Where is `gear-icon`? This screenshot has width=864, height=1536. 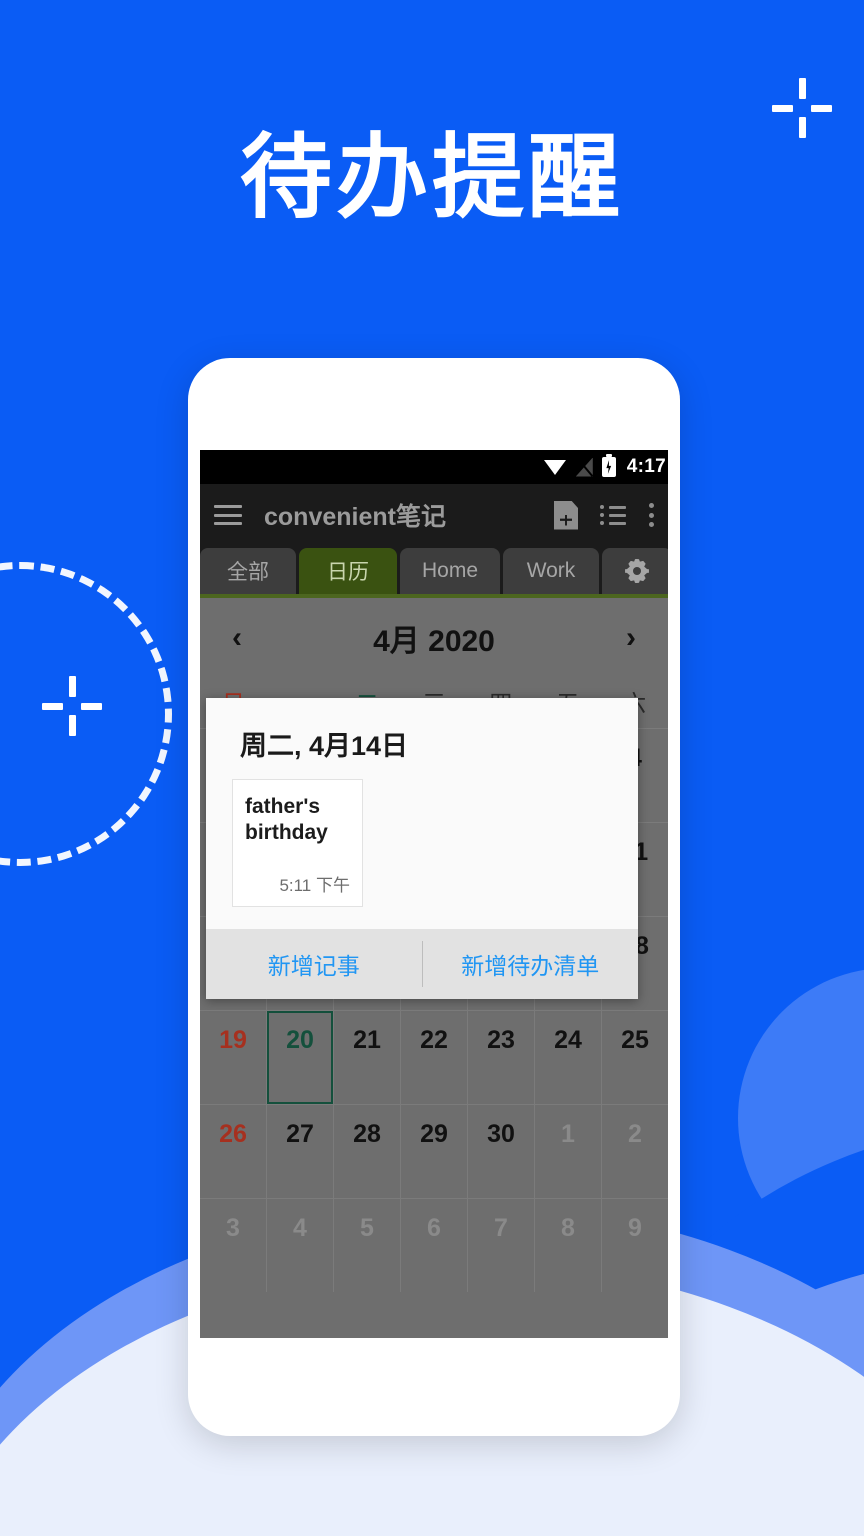
gear-icon is located at coordinates (637, 571).